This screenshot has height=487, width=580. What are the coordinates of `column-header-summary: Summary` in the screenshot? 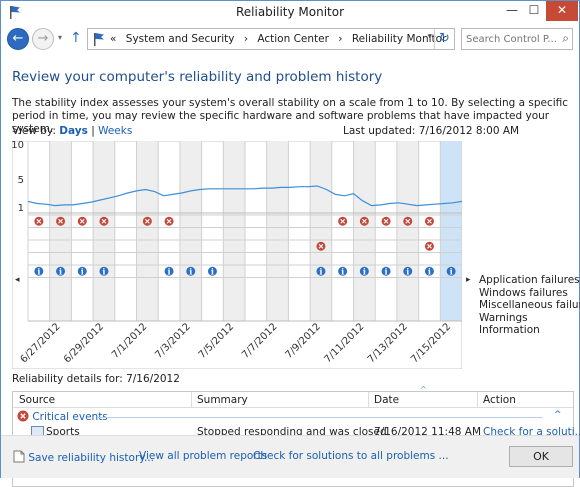 It's located at (222, 400).